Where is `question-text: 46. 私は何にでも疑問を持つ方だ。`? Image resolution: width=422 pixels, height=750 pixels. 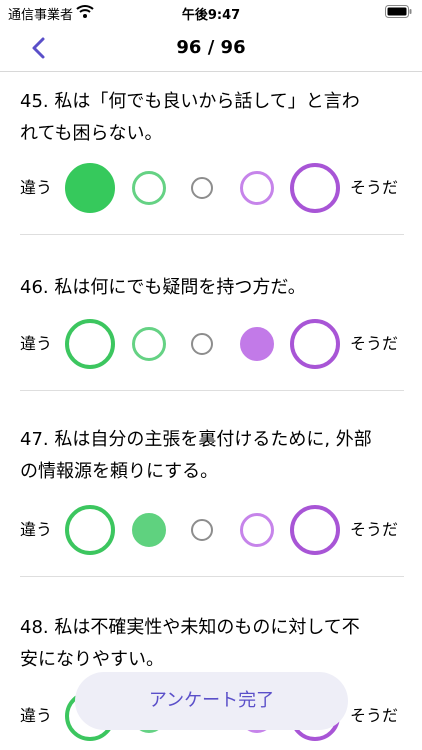 question-text: 46. 私は何にでも疑問を持つ方だ。 is located at coordinates (212, 288).